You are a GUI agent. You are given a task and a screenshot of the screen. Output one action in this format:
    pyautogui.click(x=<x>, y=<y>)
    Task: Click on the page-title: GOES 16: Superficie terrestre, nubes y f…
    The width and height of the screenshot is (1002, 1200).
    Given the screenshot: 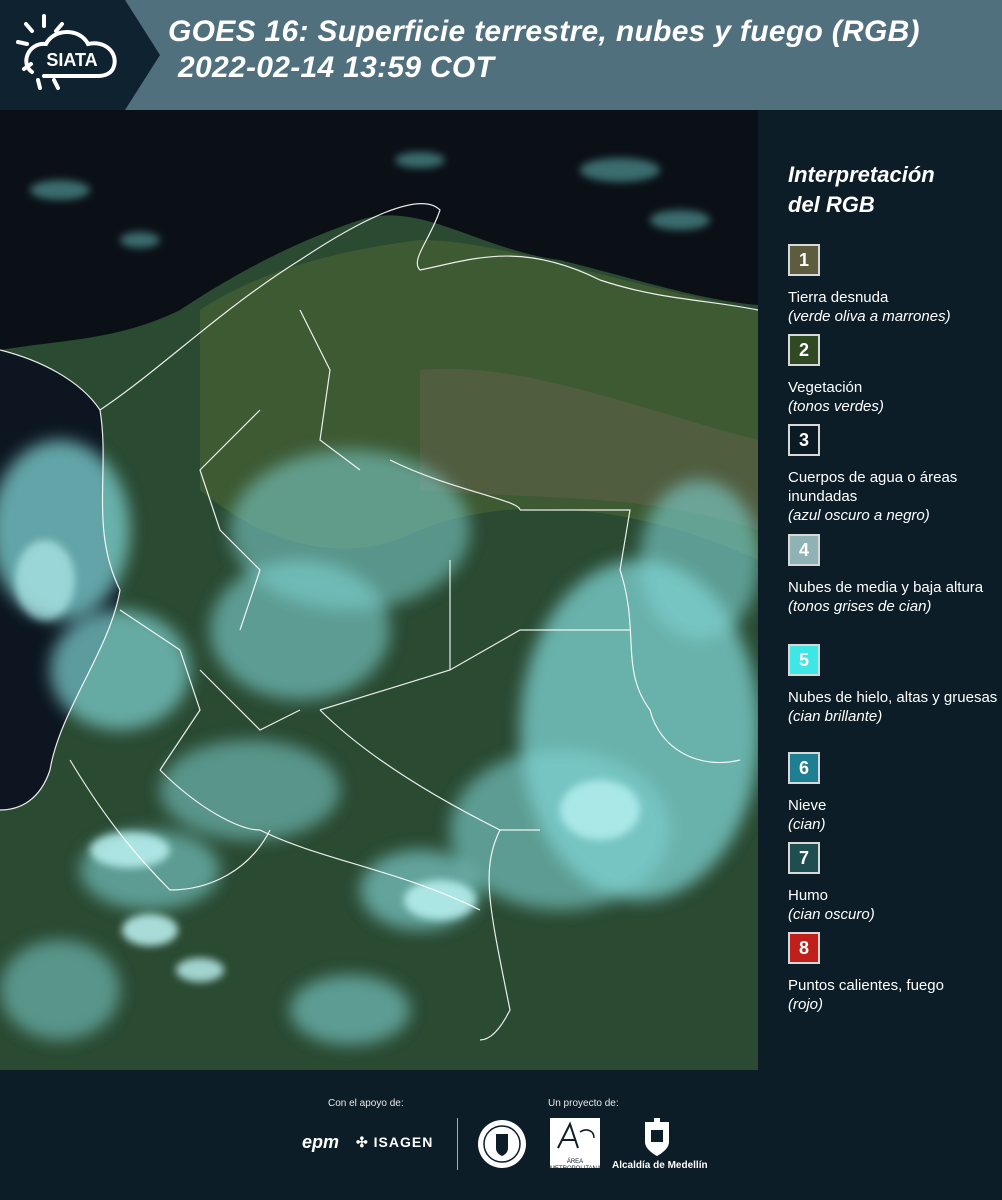 What is the action you would take?
    pyautogui.click(x=544, y=50)
    